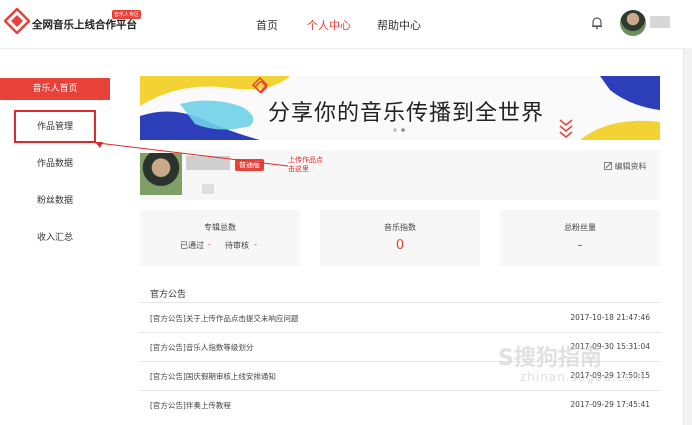 The width and height of the screenshot is (692, 425). I want to click on annotation-arrow, so click(192, 154).